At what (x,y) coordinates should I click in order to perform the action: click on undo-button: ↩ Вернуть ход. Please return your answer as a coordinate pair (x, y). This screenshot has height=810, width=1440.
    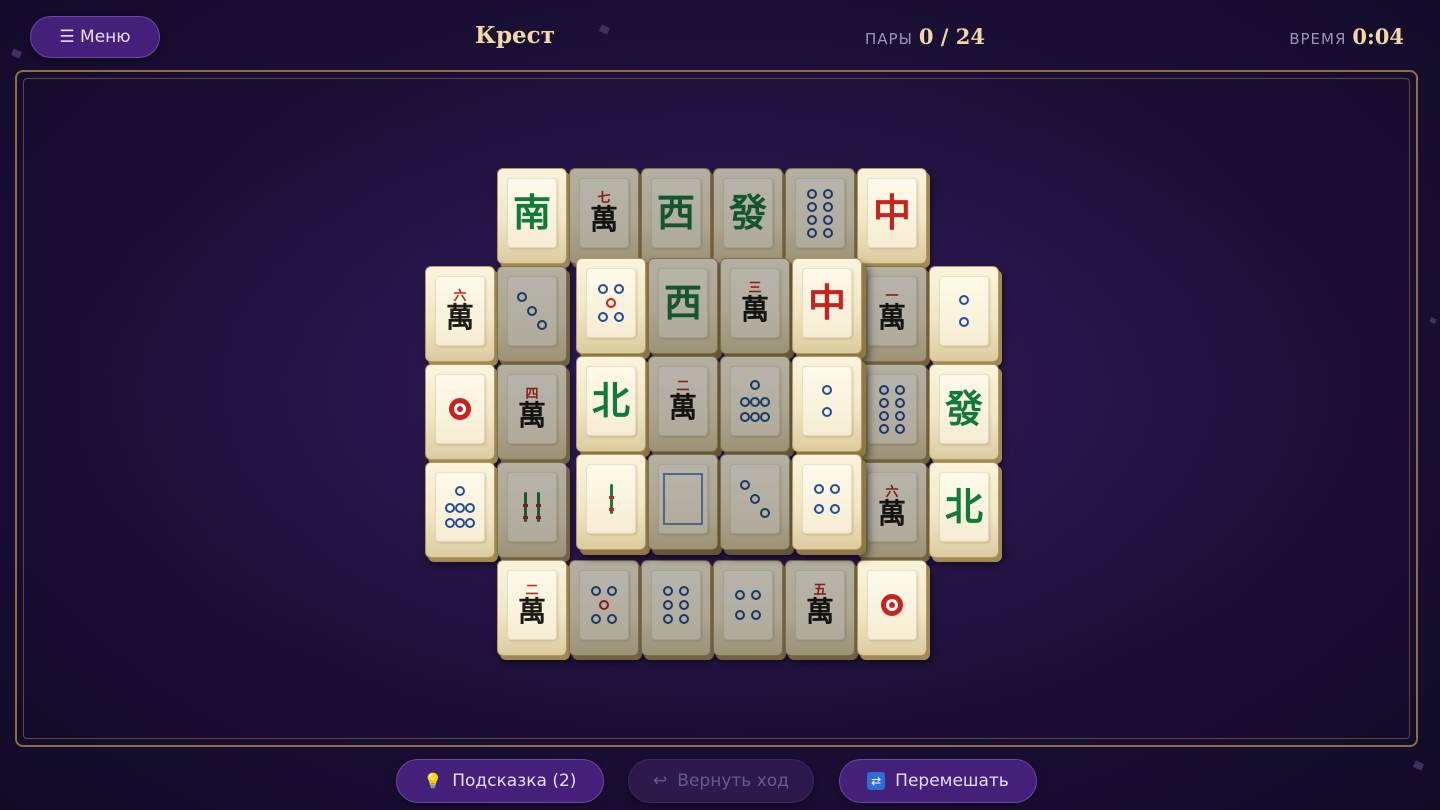
    Looking at the image, I should click on (721, 781).